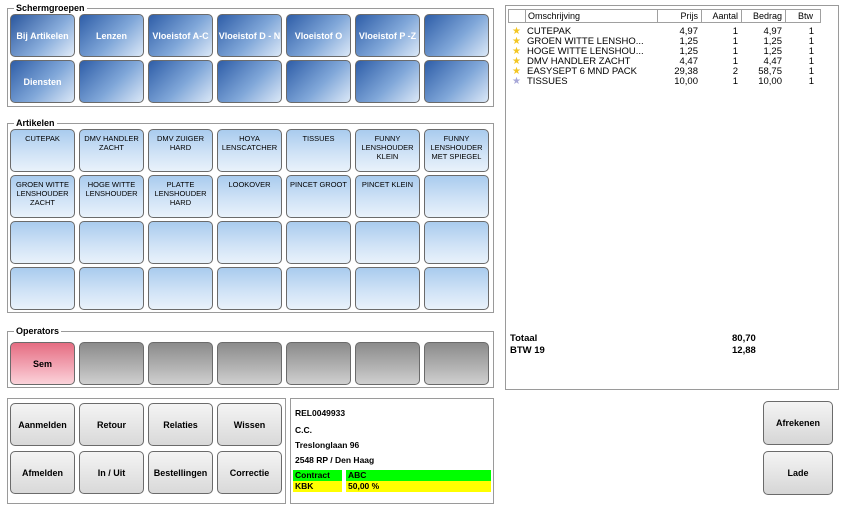  Describe the element at coordinates (111, 196) in the screenshot. I see `article-button-hoge-witte-lenshouder: HOGE WITTE LENSHOUDER` at that location.